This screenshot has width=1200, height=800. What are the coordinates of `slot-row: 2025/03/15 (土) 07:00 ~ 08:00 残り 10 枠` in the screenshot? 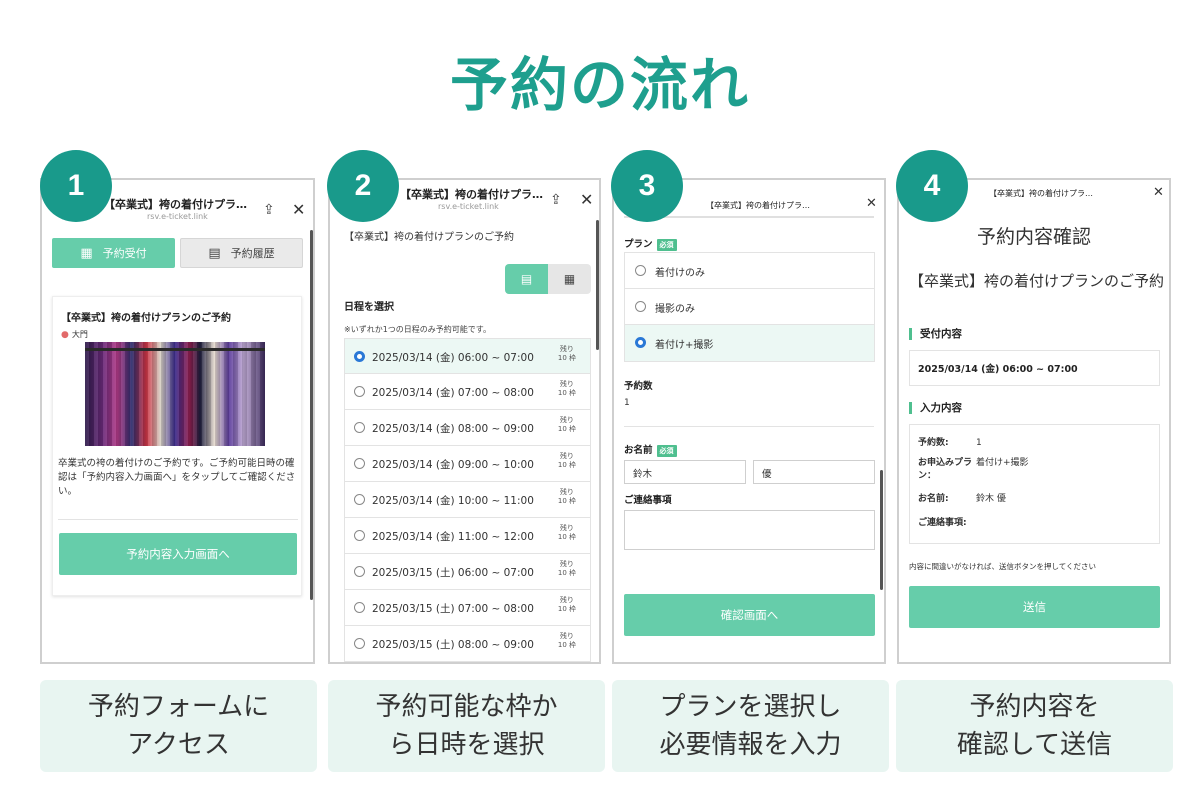 It's located at (467, 608).